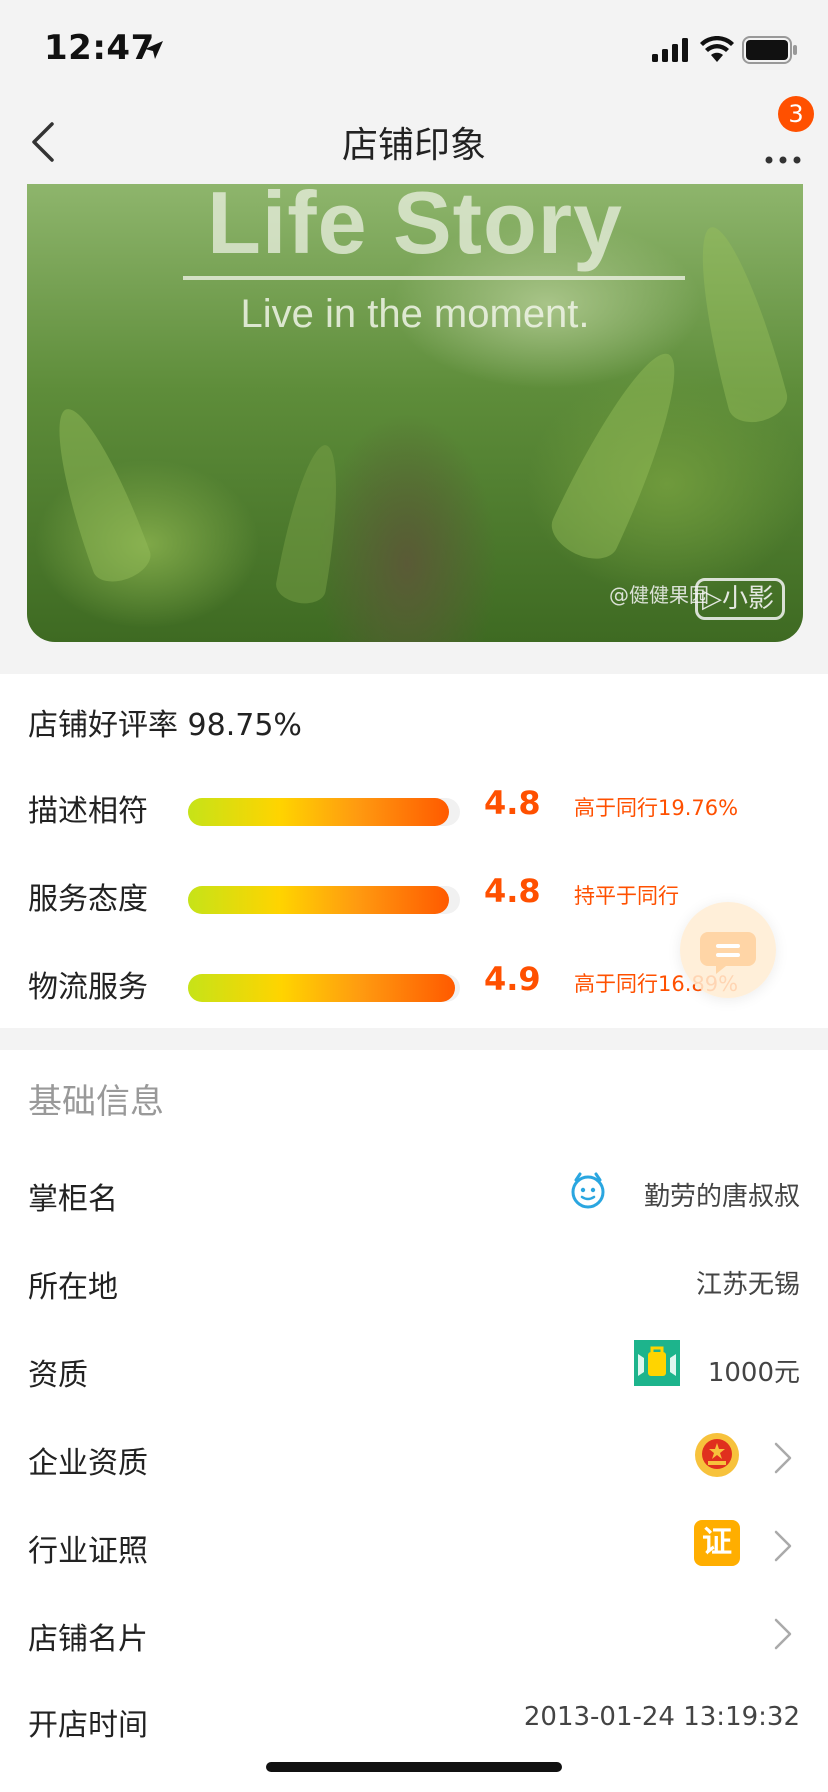 This screenshot has width=828, height=1792. I want to click on section-title: 基础信息, so click(96, 1102).